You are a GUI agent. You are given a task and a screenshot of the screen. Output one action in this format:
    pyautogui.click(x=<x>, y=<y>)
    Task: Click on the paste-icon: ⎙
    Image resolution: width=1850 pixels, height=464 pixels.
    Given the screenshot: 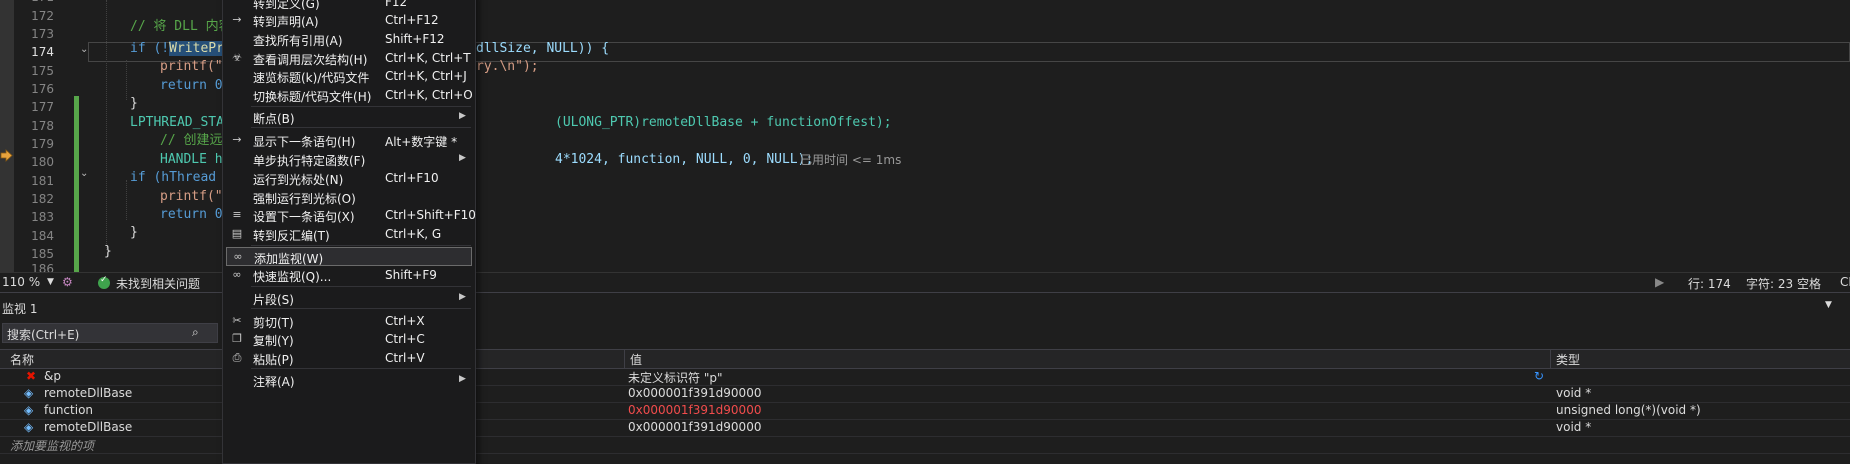 What is the action you would take?
    pyautogui.click(x=237, y=357)
    